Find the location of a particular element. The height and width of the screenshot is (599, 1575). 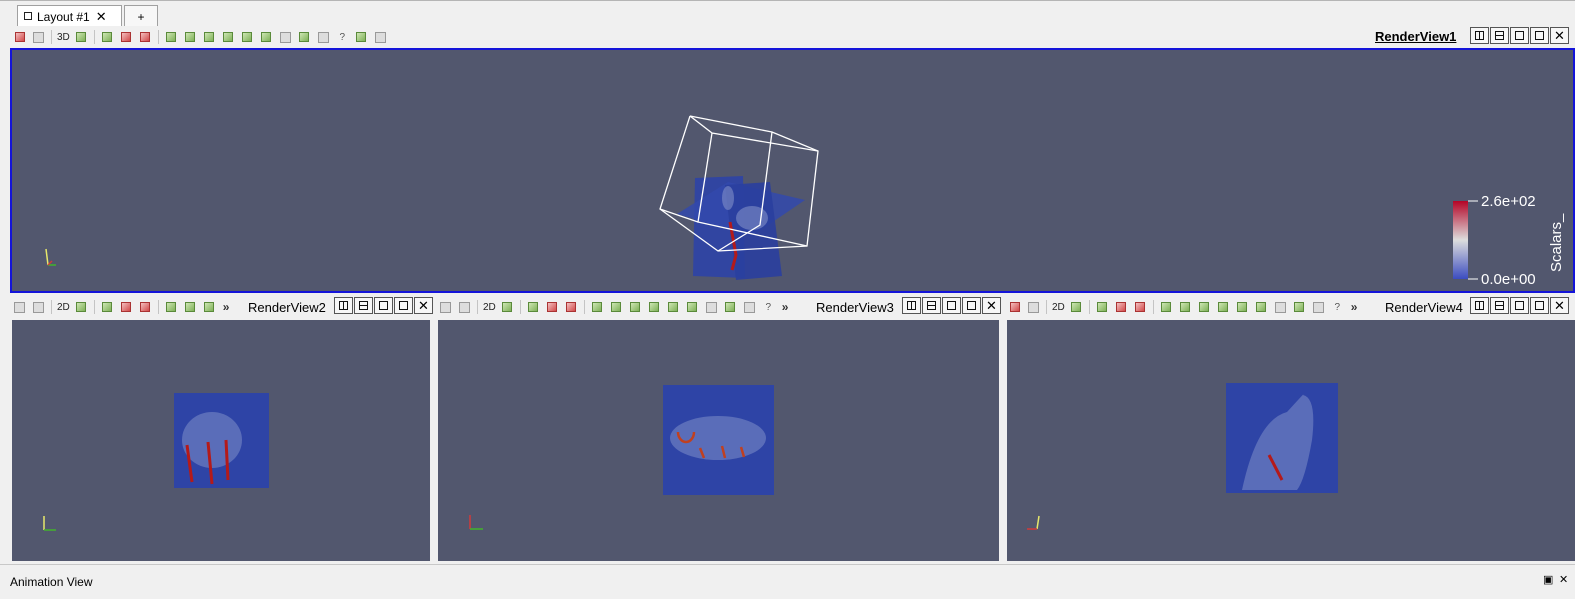

bone-shape is located at coordinates (212, 440).